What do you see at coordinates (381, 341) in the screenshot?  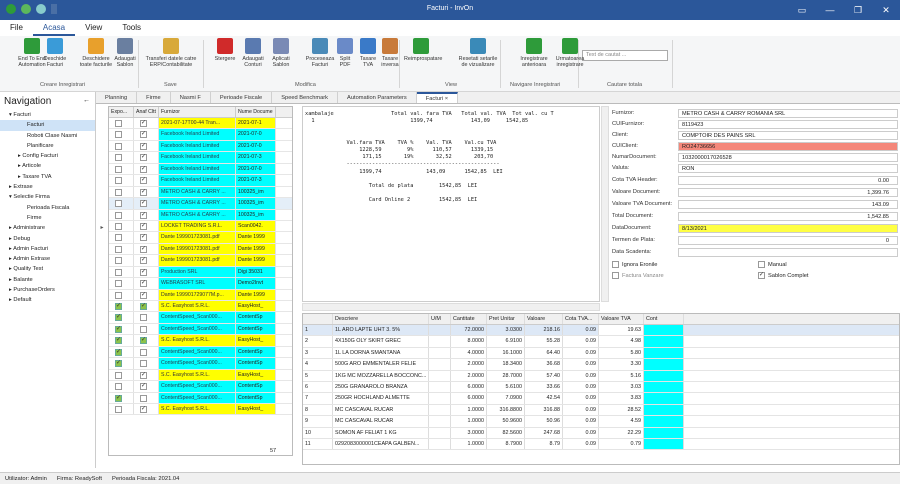 I see `line-cell: 4X150G OLY SKIRT GREC` at bounding box center [381, 341].